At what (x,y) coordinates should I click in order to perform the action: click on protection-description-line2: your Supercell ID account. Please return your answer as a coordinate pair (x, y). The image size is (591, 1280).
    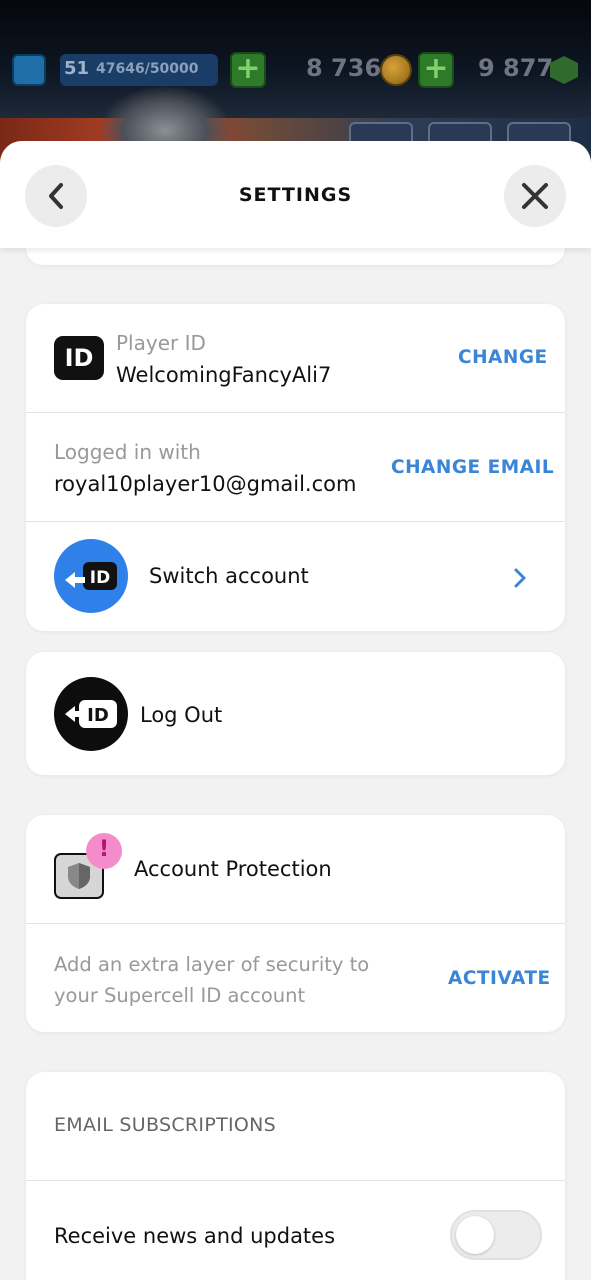
    Looking at the image, I should click on (180, 995).